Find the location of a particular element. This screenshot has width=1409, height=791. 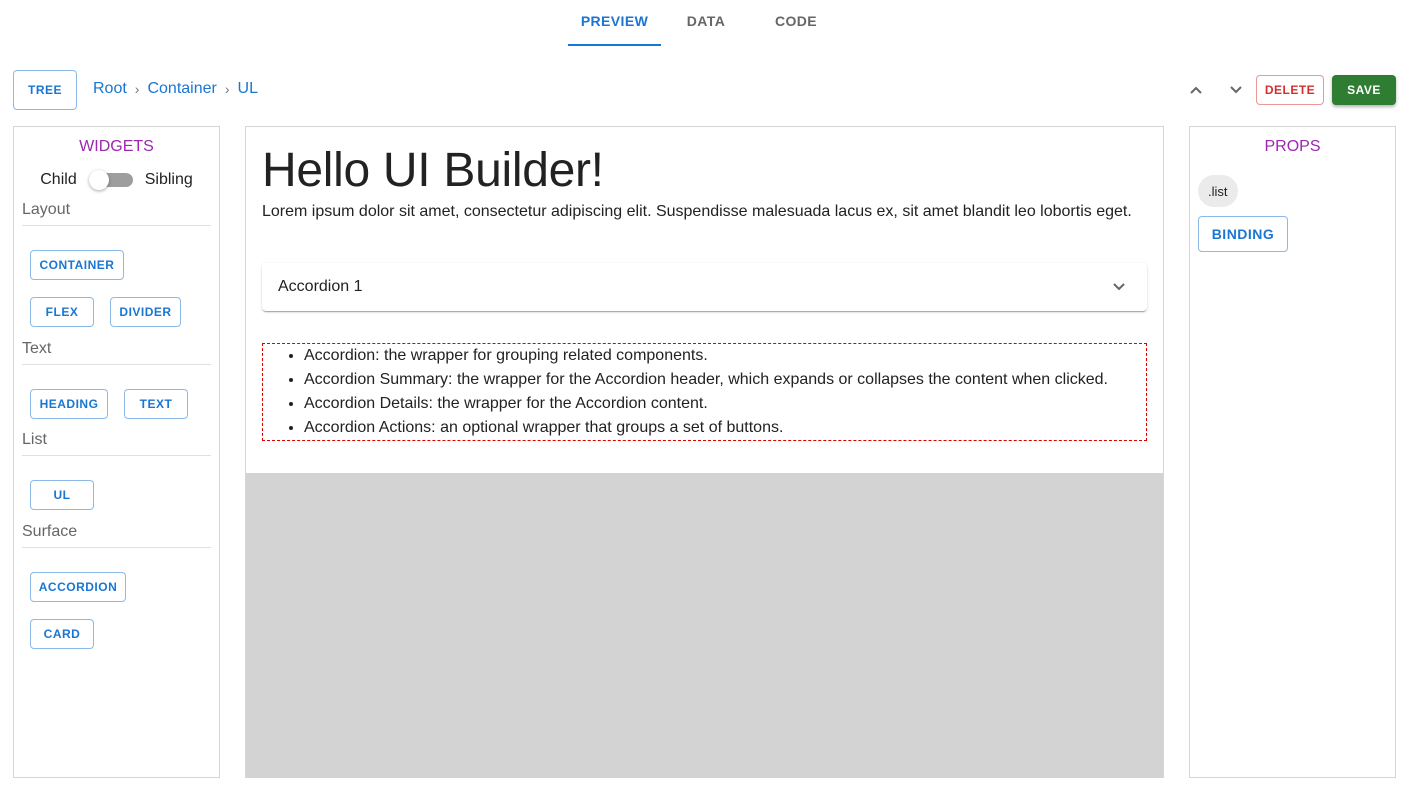

section-label-list: List is located at coordinates (34, 439).